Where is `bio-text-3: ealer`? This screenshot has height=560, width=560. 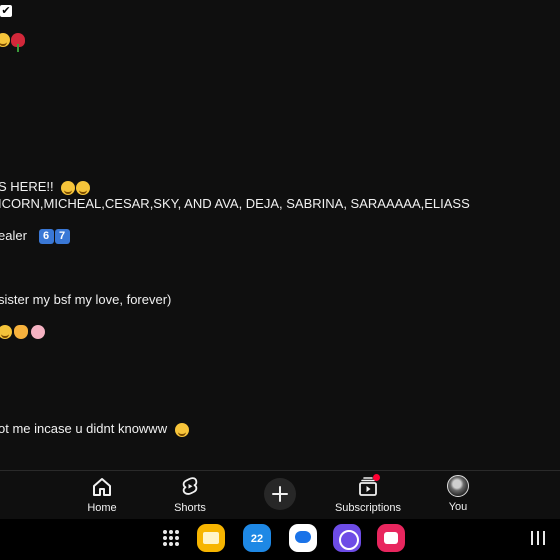
bio-text-3: ealer is located at coordinates (13, 235).